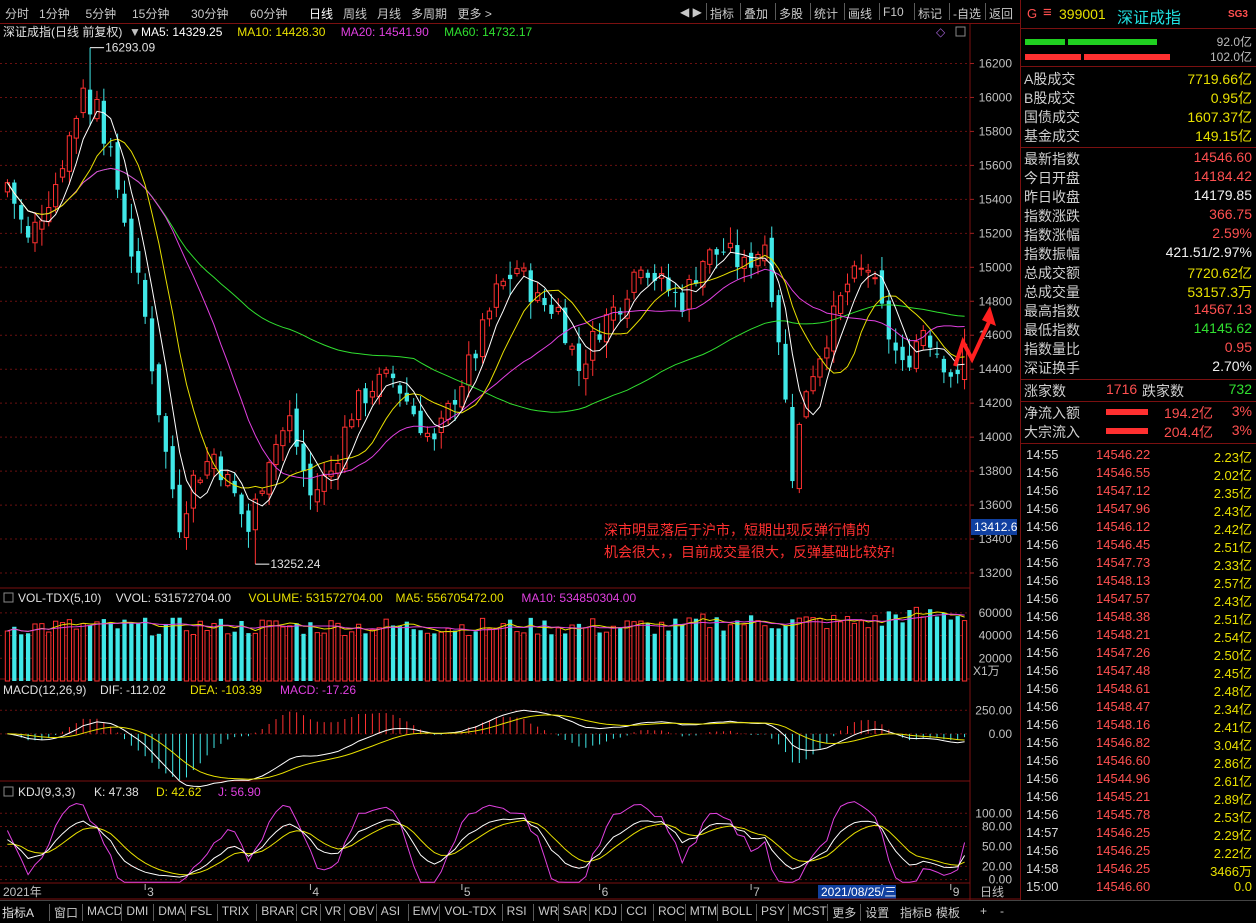 The height and width of the screenshot is (923, 1256). I want to click on indicator-tab-4: DMA, so click(171, 911).